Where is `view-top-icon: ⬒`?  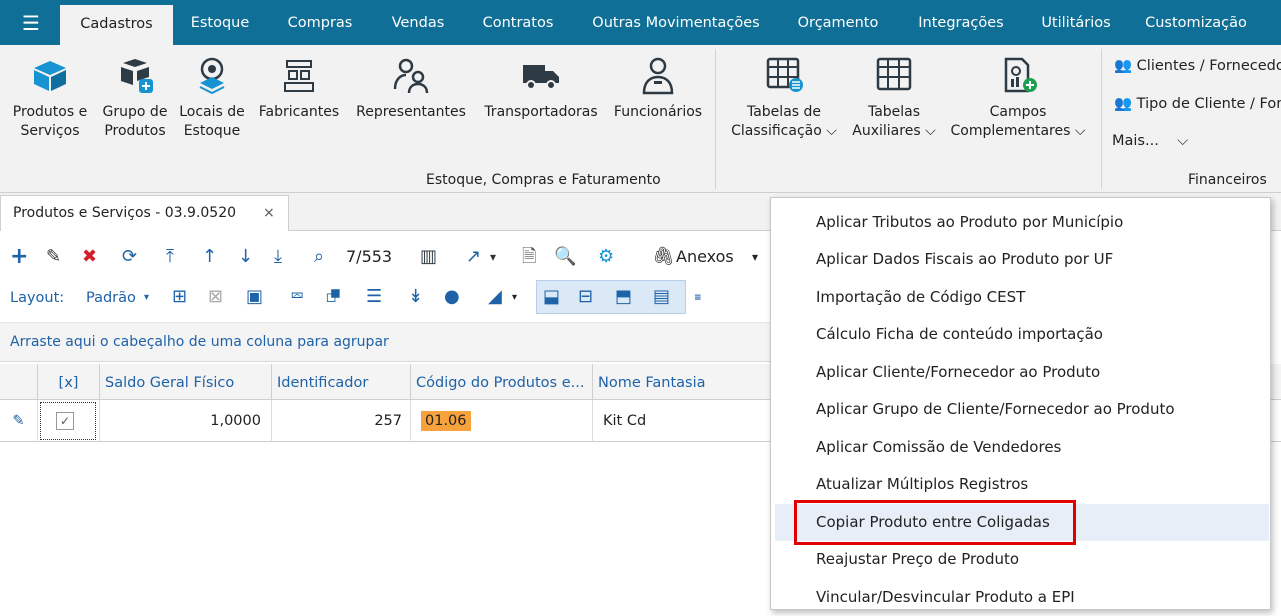
view-top-icon: ⬒ is located at coordinates (623, 297).